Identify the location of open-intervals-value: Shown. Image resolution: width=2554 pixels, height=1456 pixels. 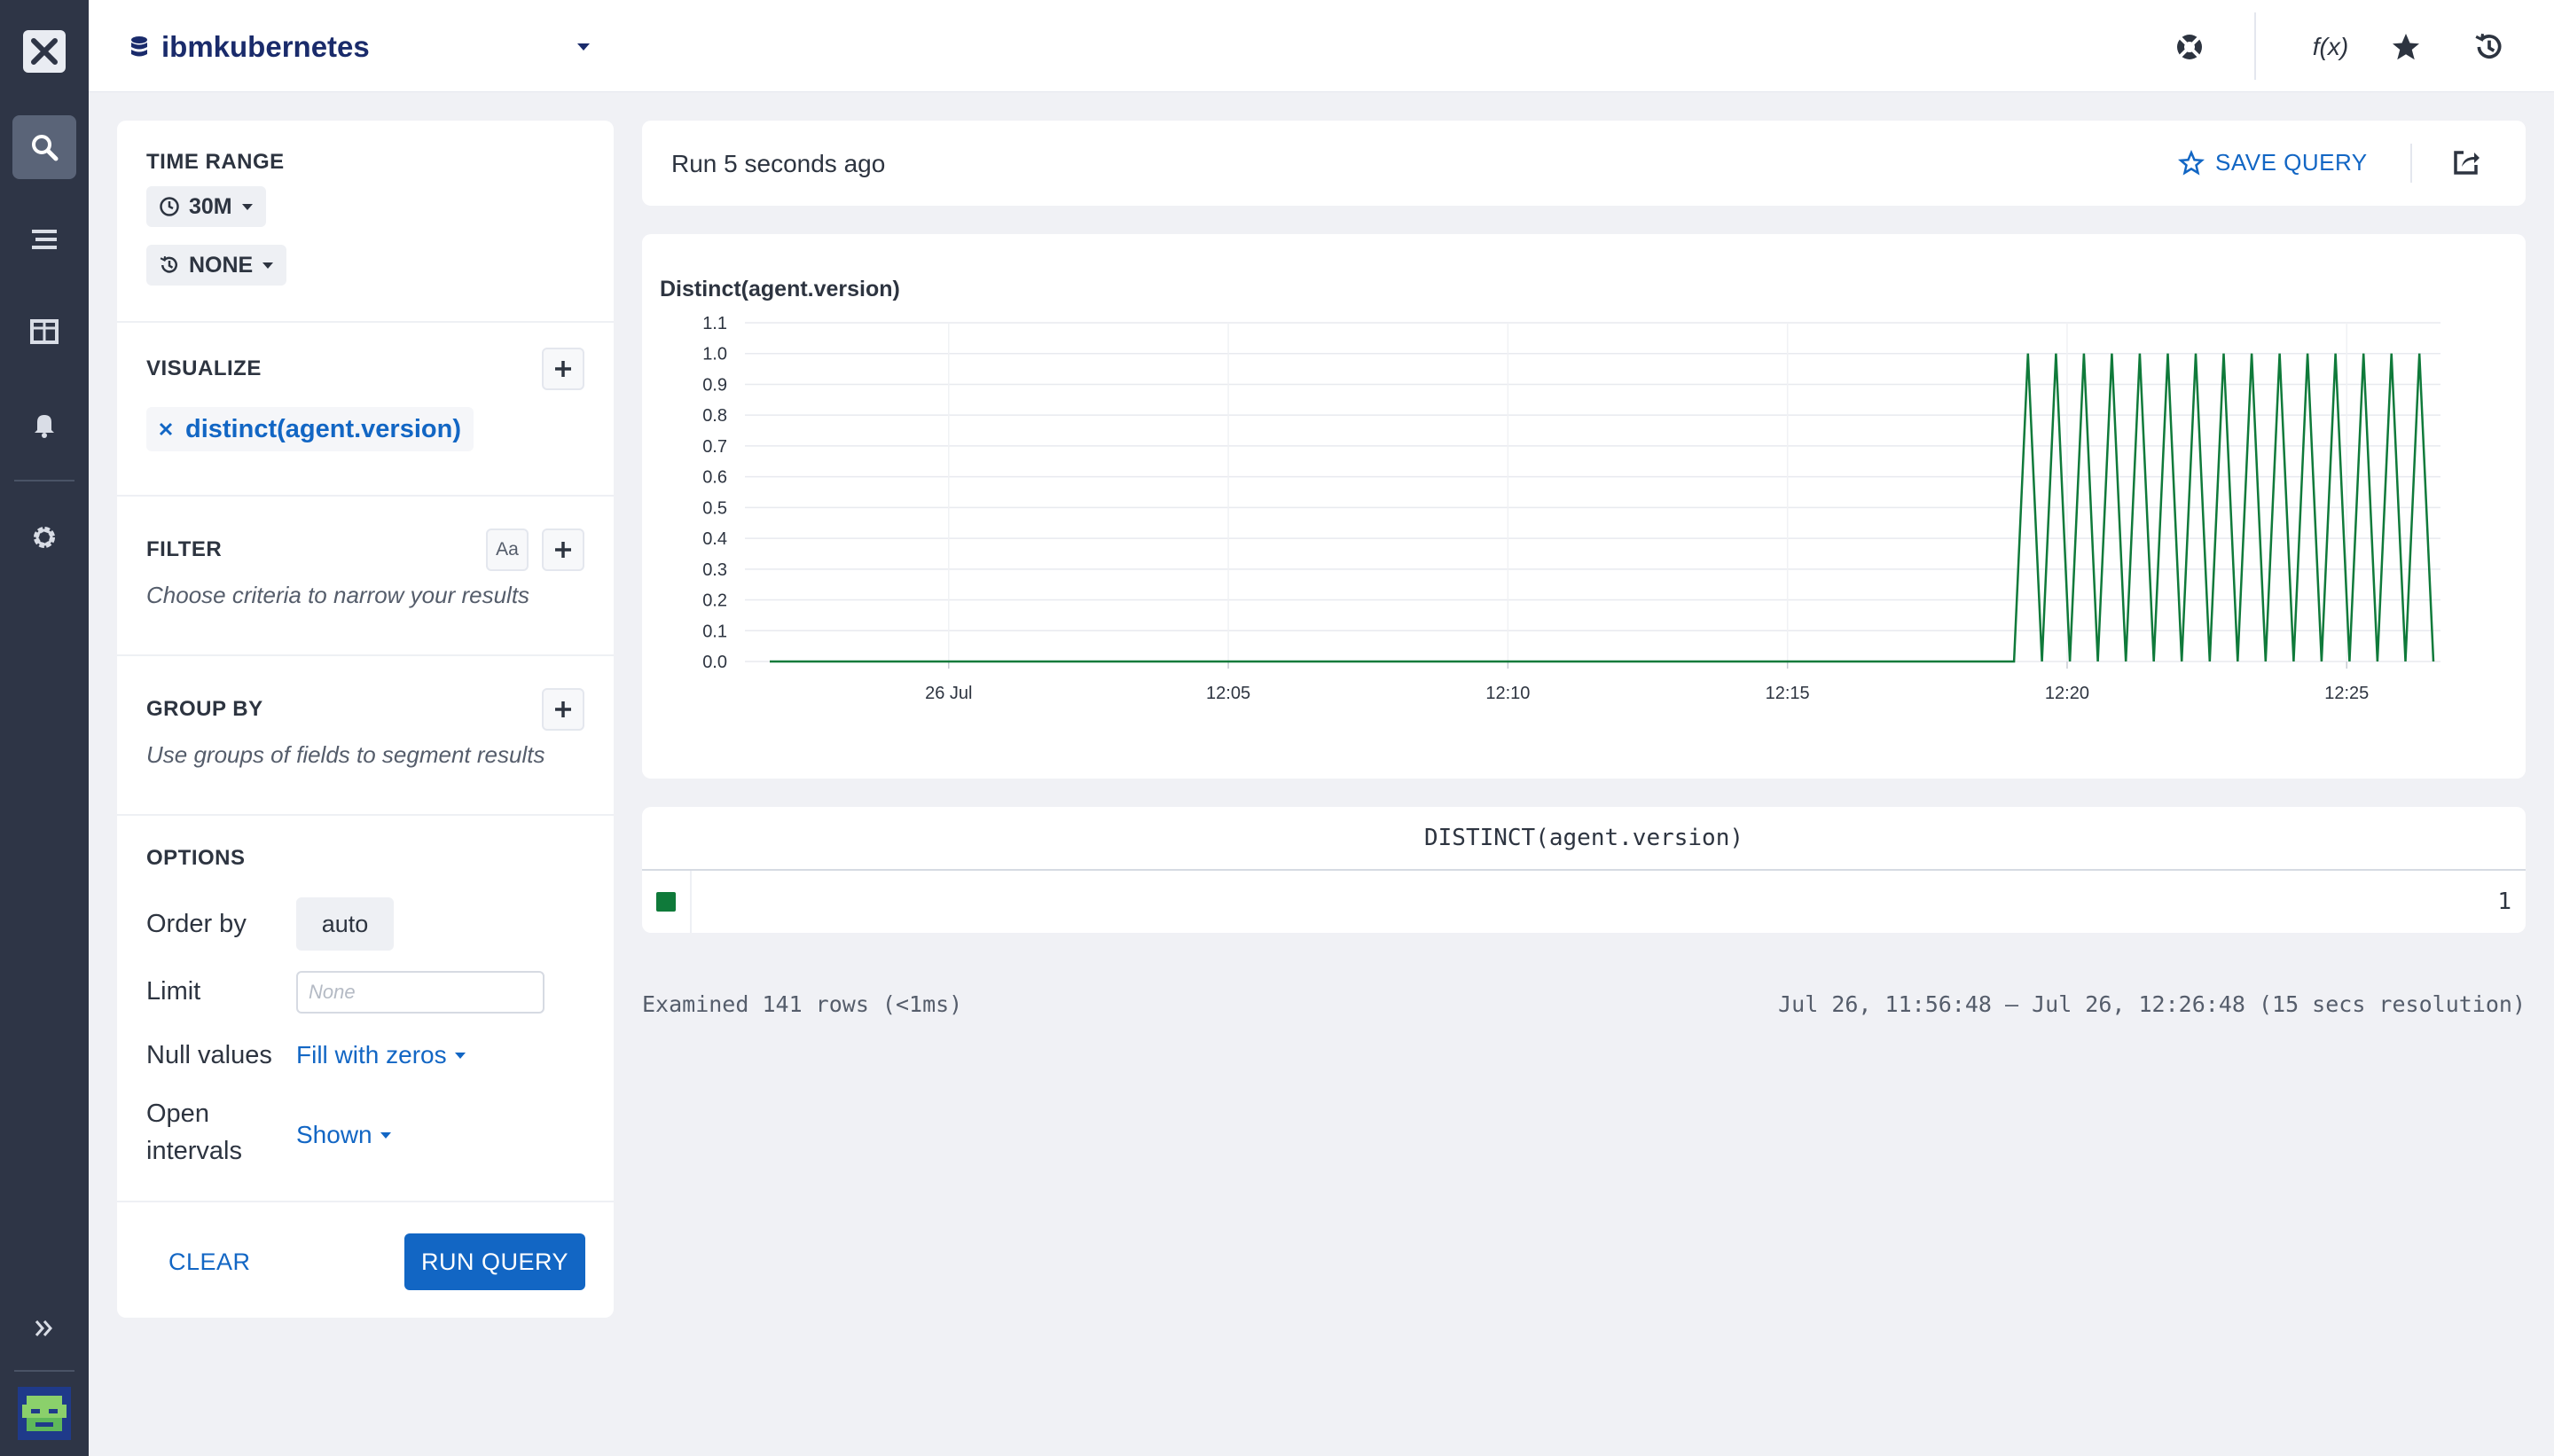
(334, 1134).